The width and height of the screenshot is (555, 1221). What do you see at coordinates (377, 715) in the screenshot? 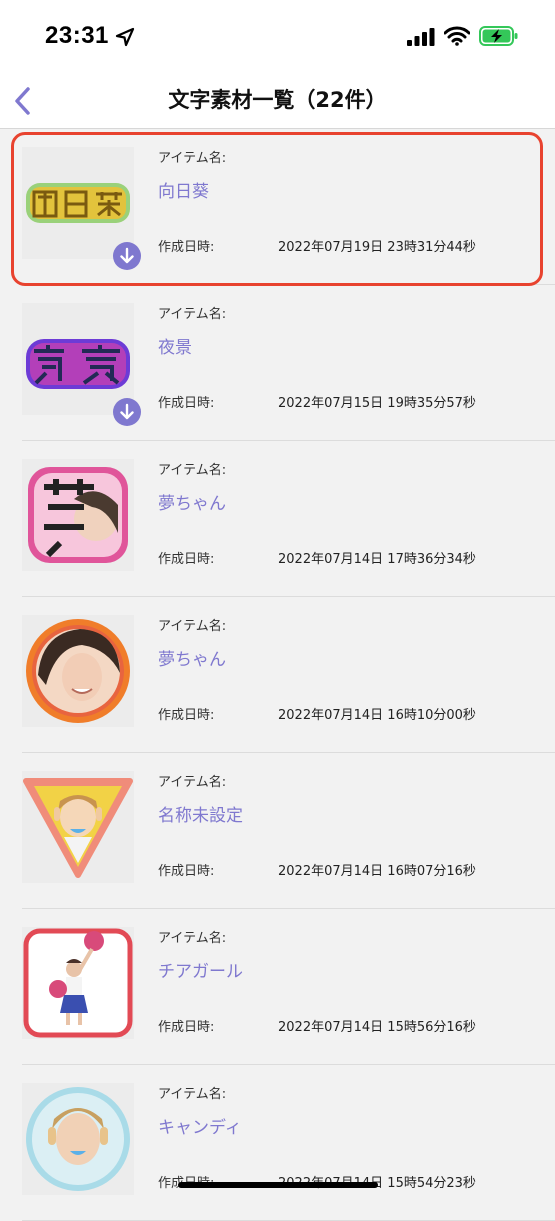
I see `created-at-value: 2022年07月14日 16時10分00秒` at bounding box center [377, 715].